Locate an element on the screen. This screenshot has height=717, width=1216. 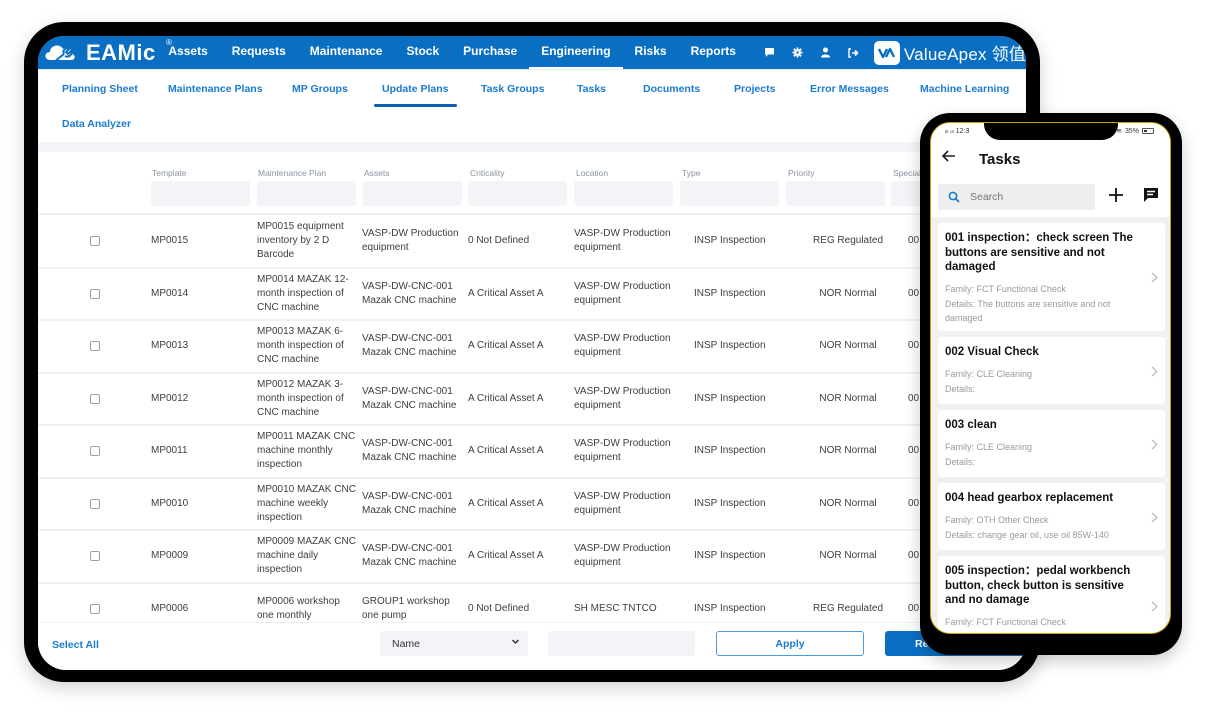
logout-icon is located at coordinates (854, 52).